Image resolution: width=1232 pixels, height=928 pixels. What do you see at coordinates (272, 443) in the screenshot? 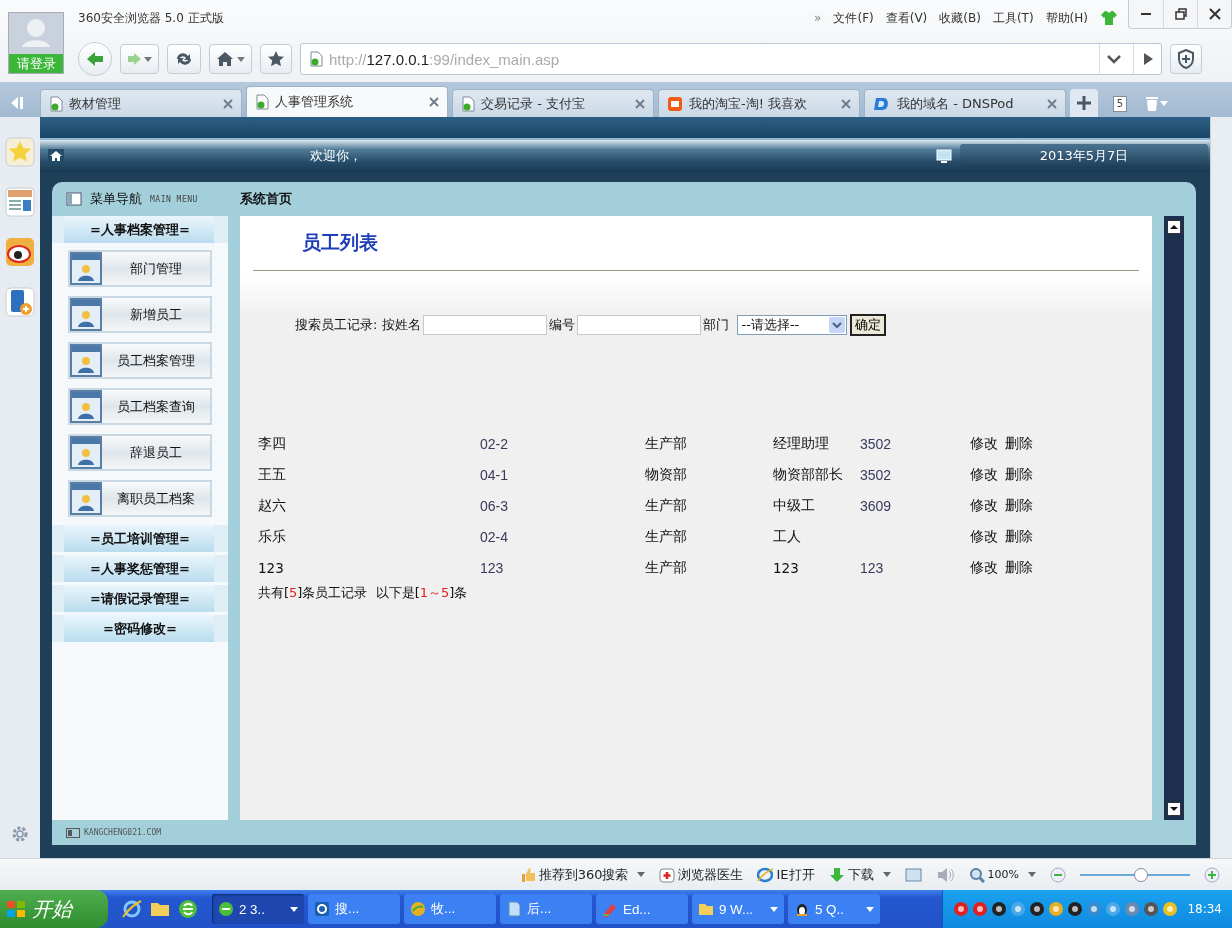
I see `table-cell: 李四` at bounding box center [272, 443].